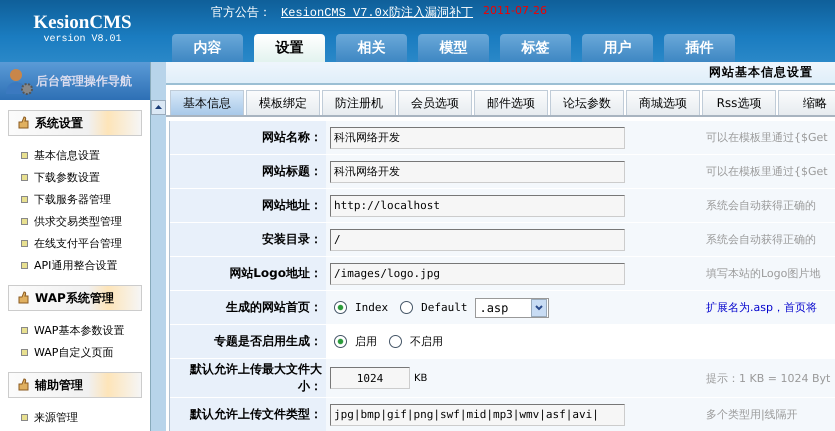 Image resolution: width=835 pixels, height=431 pixels. What do you see at coordinates (289, 48) in the screenshot?
I see `nav-tab: 设置` at bounding box center [289, 48].